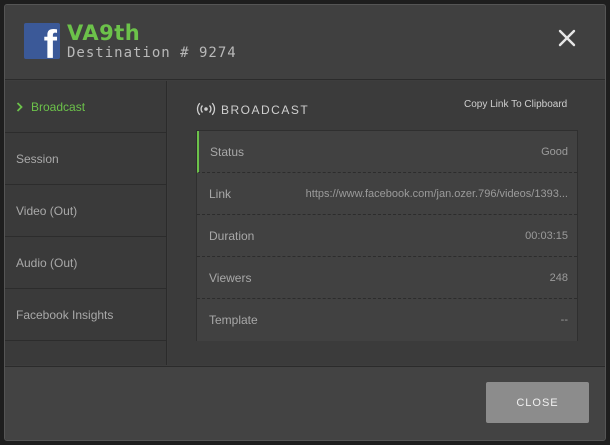 The height and width of the screenshot is (445, 610). What do you see at coordinates (37, 159) in the screenshot?
I see `sidebar-item-label: Session` at bounding box center [37, 159].